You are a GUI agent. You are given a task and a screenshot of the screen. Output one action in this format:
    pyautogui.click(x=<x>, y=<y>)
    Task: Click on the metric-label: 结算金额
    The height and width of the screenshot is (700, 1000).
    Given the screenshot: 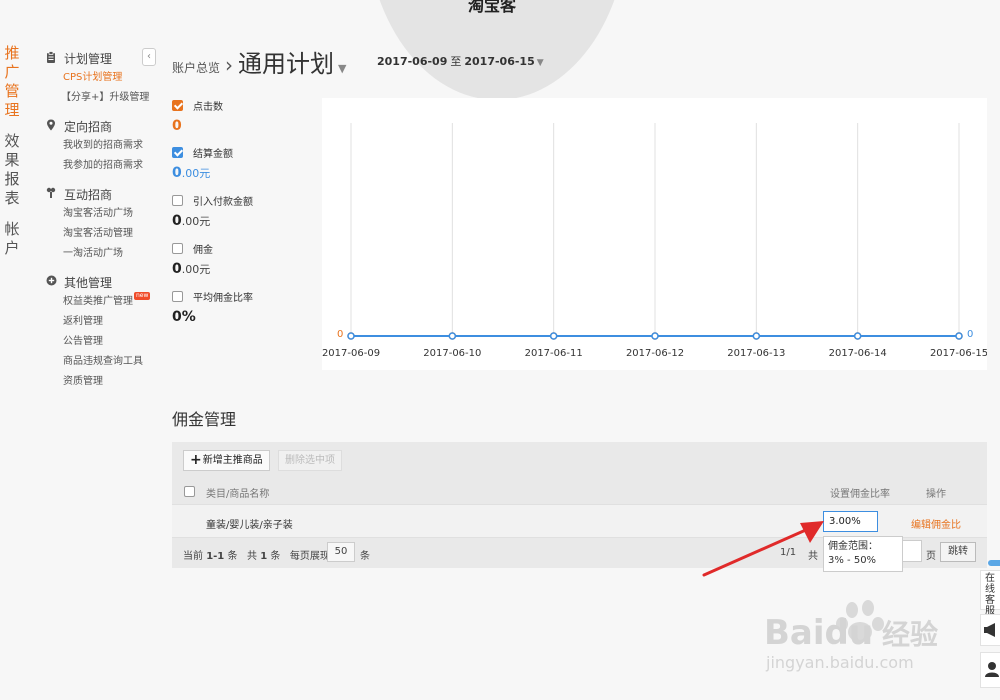 What is the action you would take?
    pyautogui.click(x=213, y=154)
    